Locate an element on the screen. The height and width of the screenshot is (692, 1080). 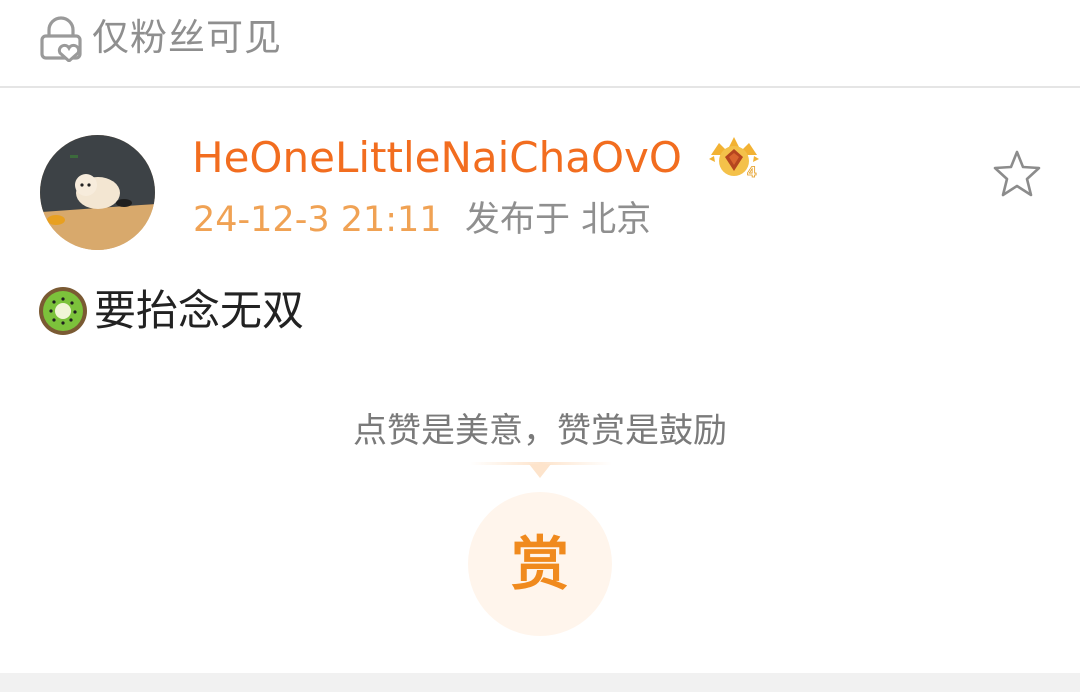
reward-button: 赏 is located at coordinates (540, 564).